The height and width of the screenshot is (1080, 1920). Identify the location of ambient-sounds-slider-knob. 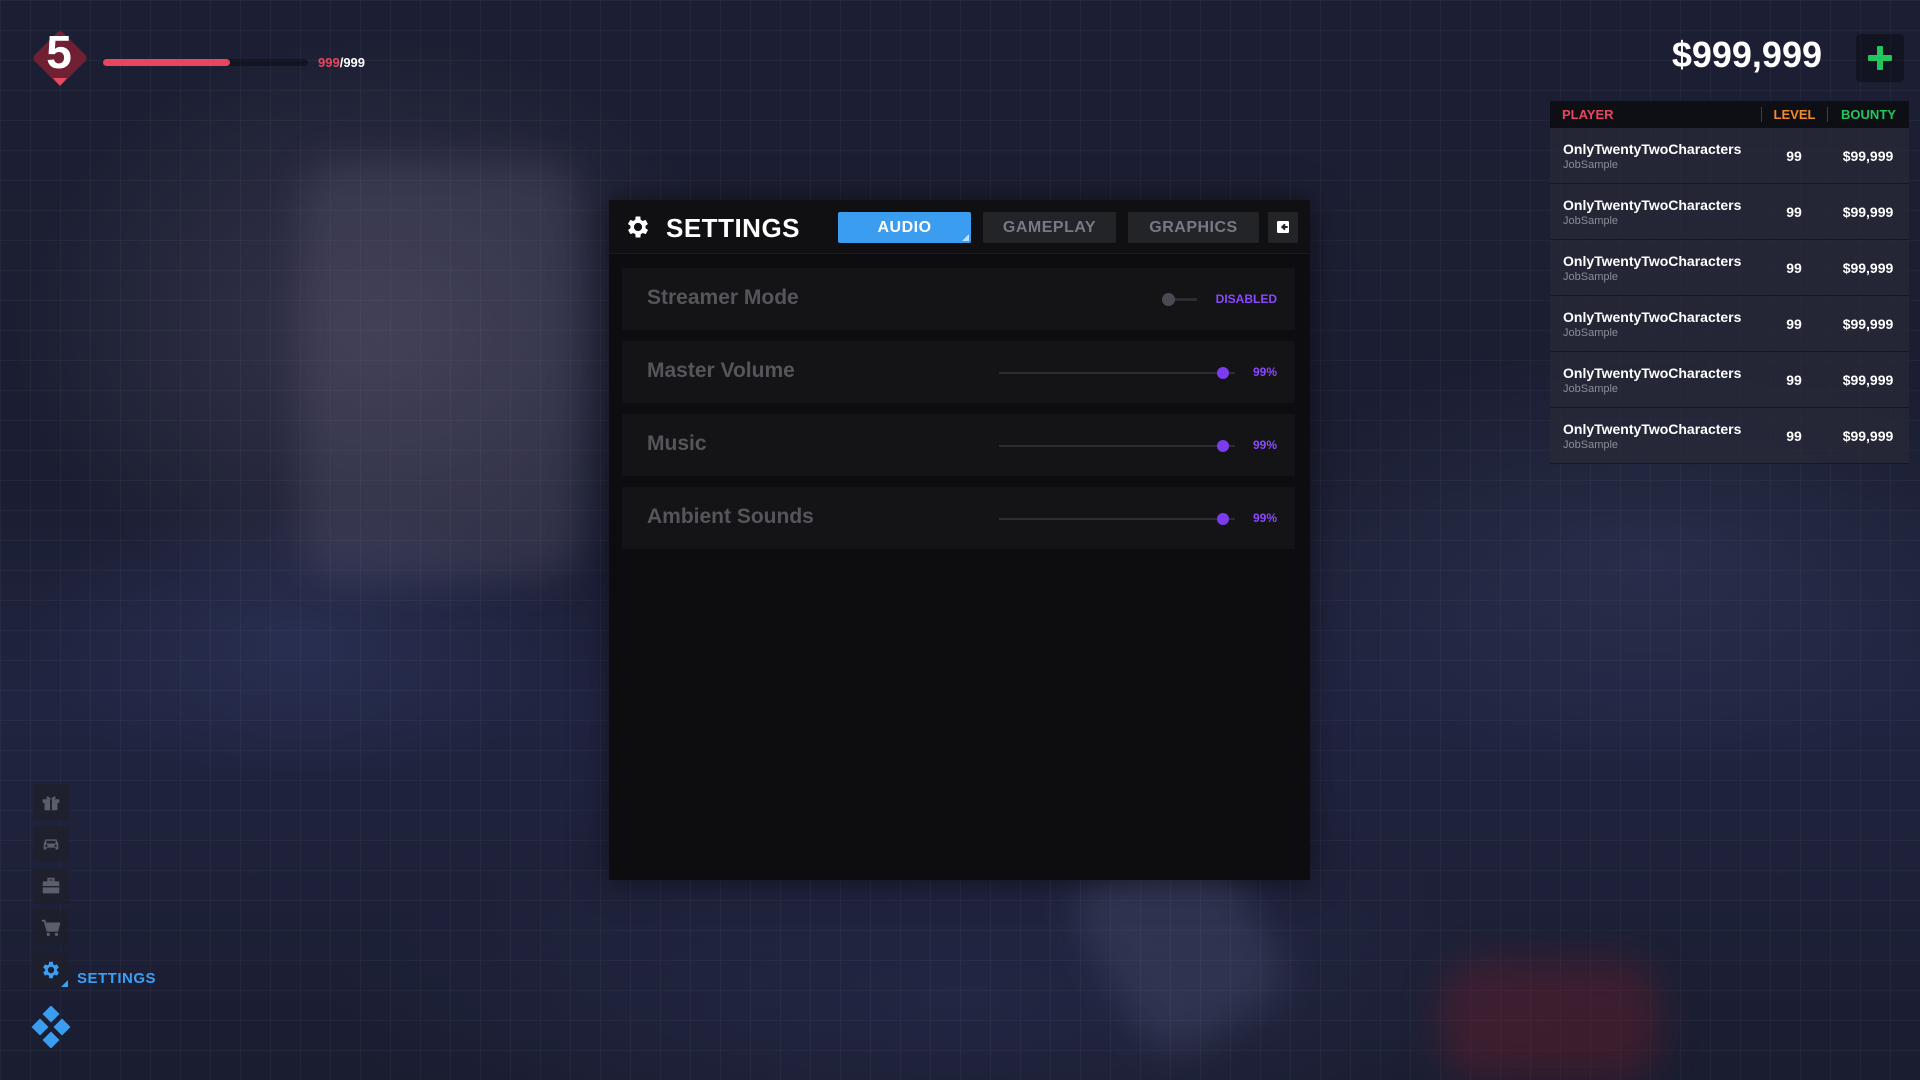
(1222, 519).